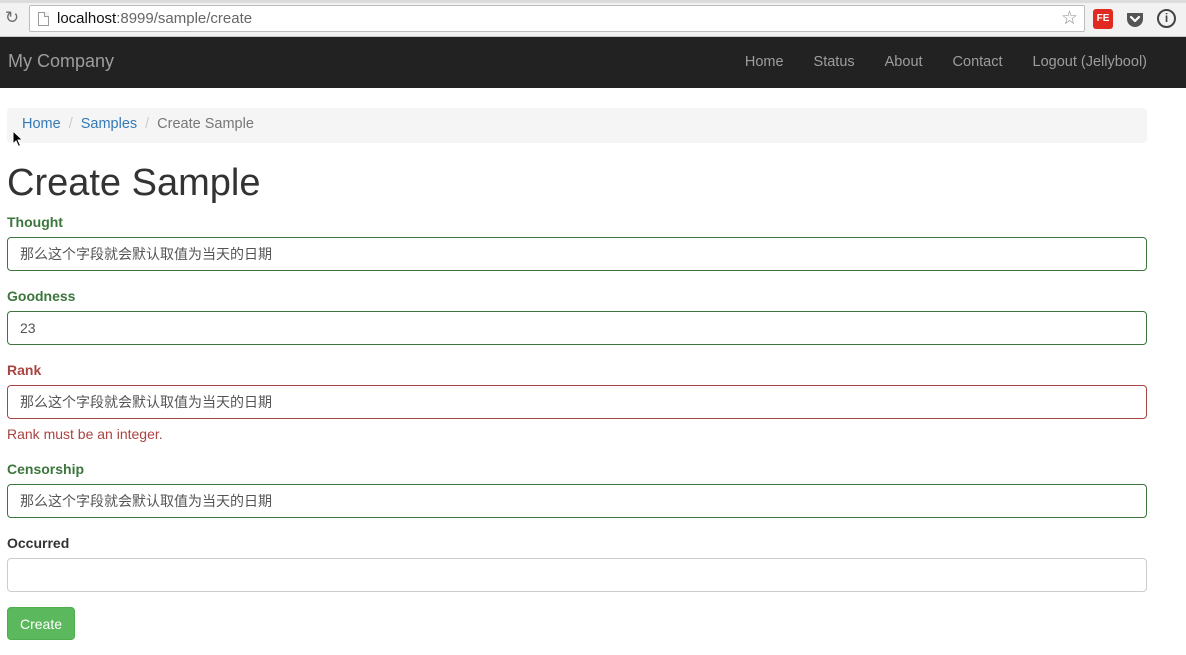 This screenshot has height=655, width=1186. I want to click on censorship-group: Censorship, so click(577, 488).